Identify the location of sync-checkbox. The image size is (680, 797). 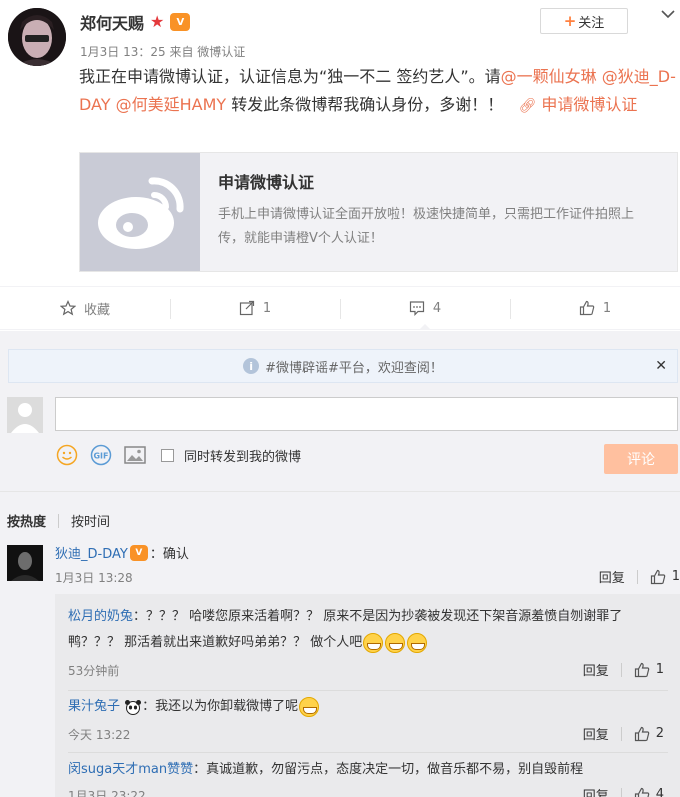
(167, 455).